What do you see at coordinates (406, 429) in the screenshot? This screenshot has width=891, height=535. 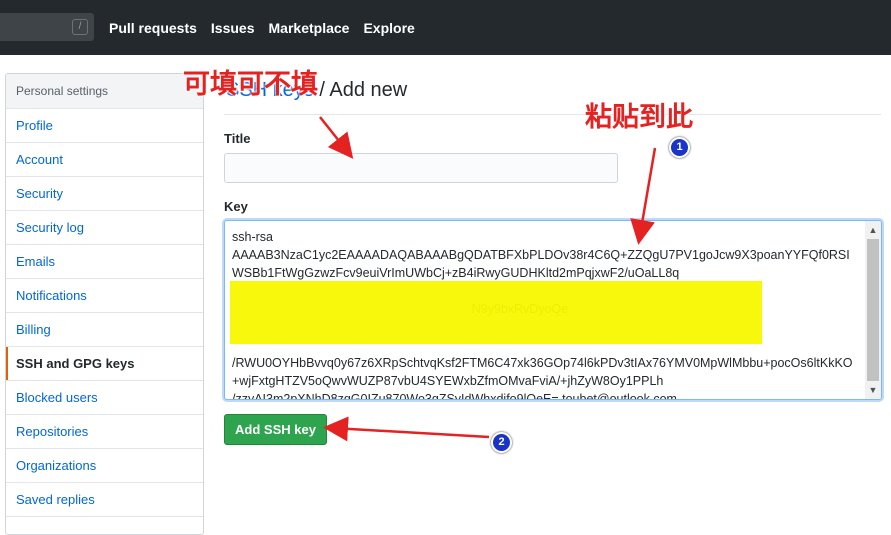 I see `arrow-to-button` at bounding box center [406, 429].